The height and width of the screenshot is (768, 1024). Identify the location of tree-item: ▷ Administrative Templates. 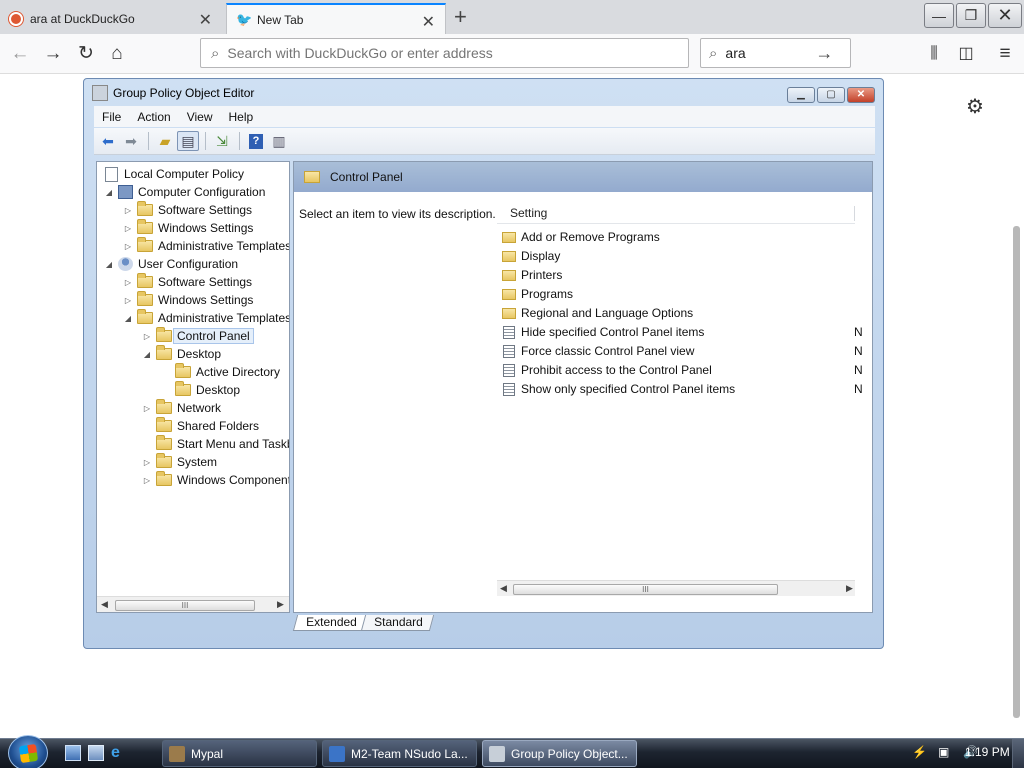
(205, 246).